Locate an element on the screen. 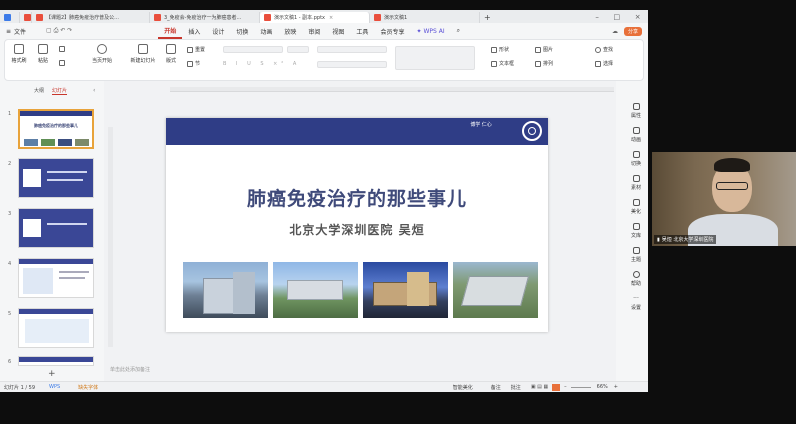  collapse-panel-icon: ‹ is located at coordinates (94, 90).